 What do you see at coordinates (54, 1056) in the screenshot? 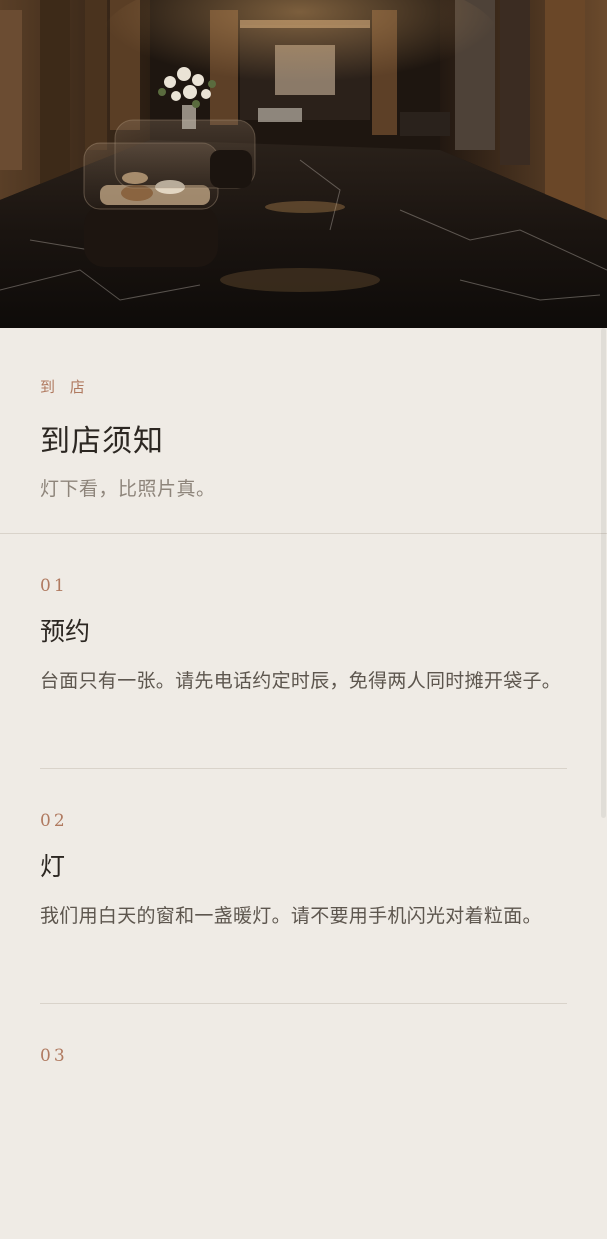
I see `notice-number: 03` at bounding box center [54, 1056].